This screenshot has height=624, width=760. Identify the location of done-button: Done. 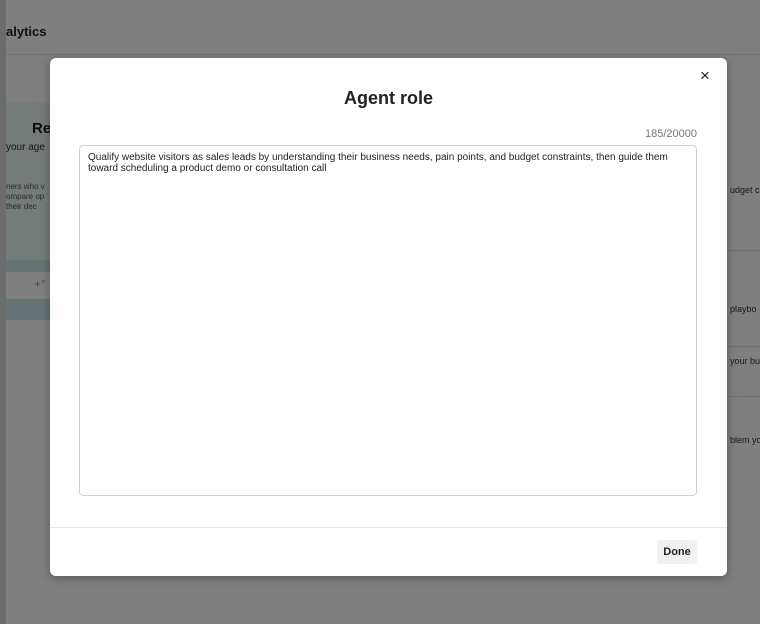
(677, 552).